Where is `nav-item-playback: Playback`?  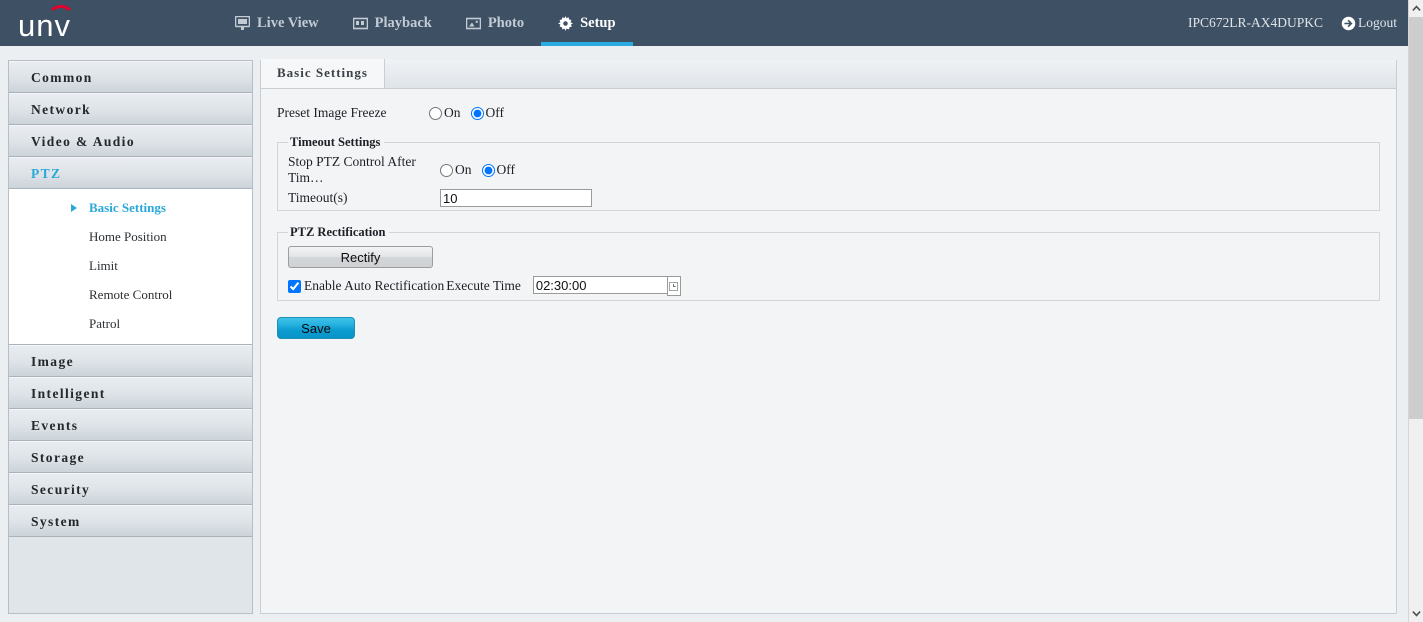
nav-item-playback: Playback is located at coordinates (392, 23).